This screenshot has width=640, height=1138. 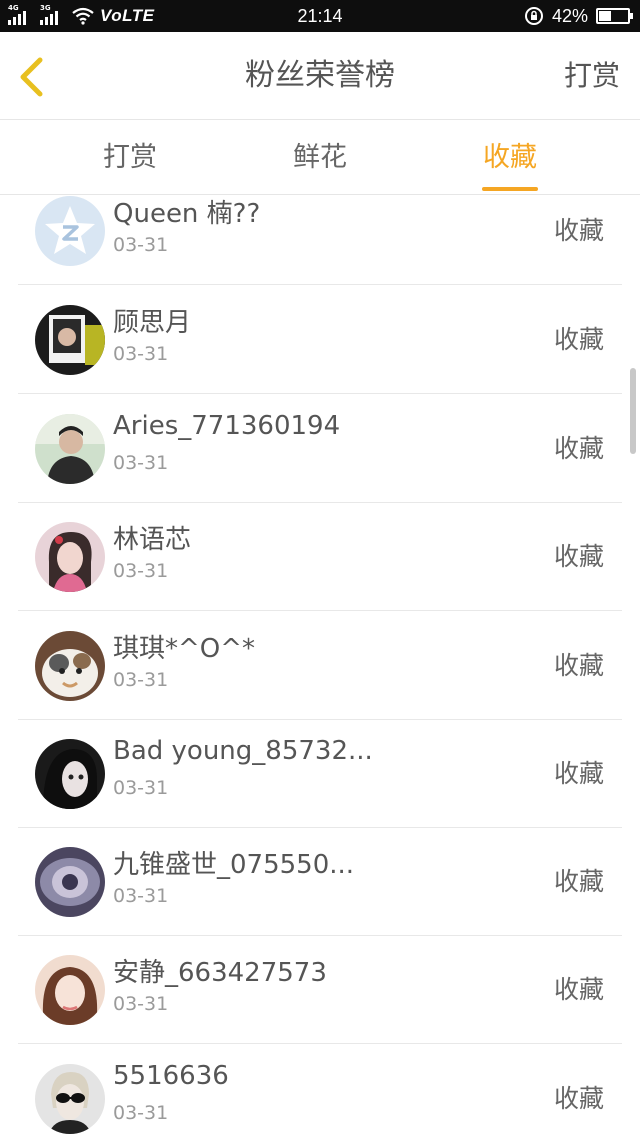 I want to click on page-title: 粉丝荣誉榜, so click(x=320, y=75).